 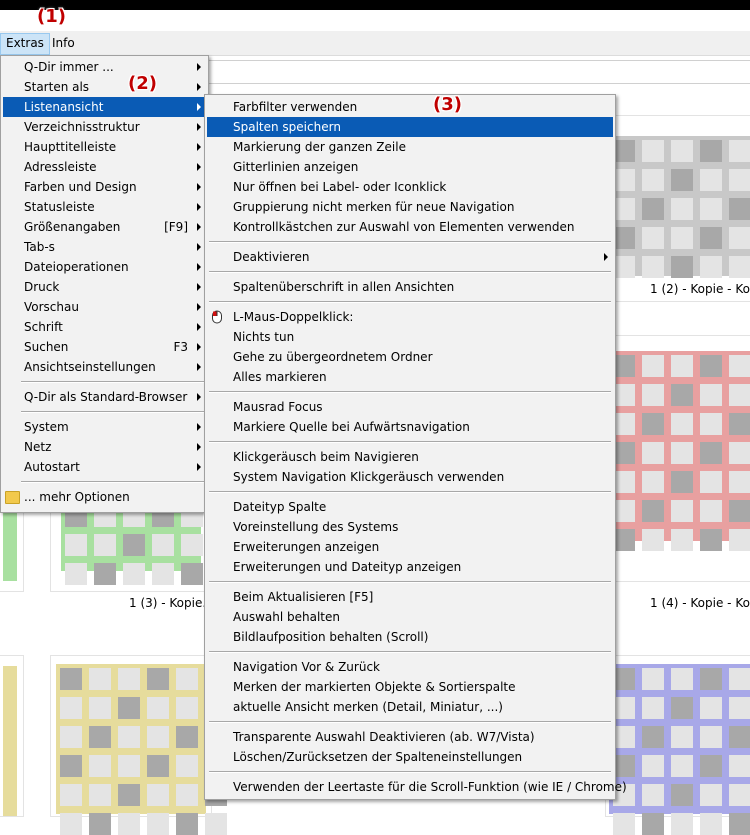 What do you see at coordinates (333, 357) in the screenshot?
I see `sub_menu-item-label: Gehe zu übergeordnetem Ordner` at bounding box center [333, 357].